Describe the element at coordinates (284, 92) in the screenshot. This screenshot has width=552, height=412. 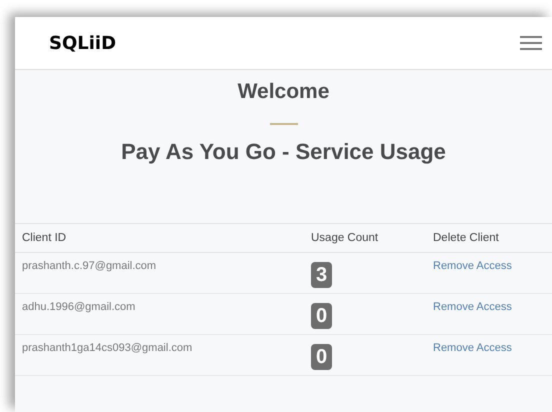
I see `welcome-heading: Welcome` at that location.